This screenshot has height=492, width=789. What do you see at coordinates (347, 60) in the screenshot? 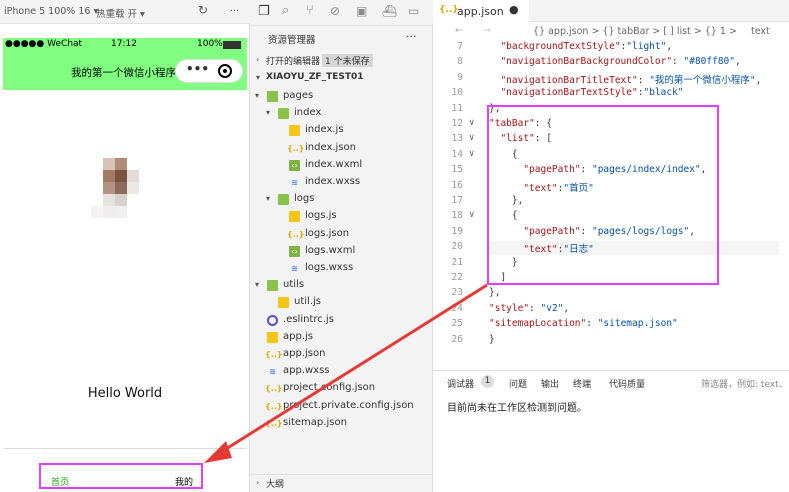
I see `unsaved-badge: 1 个未保存` at bounding box center [347, 60].